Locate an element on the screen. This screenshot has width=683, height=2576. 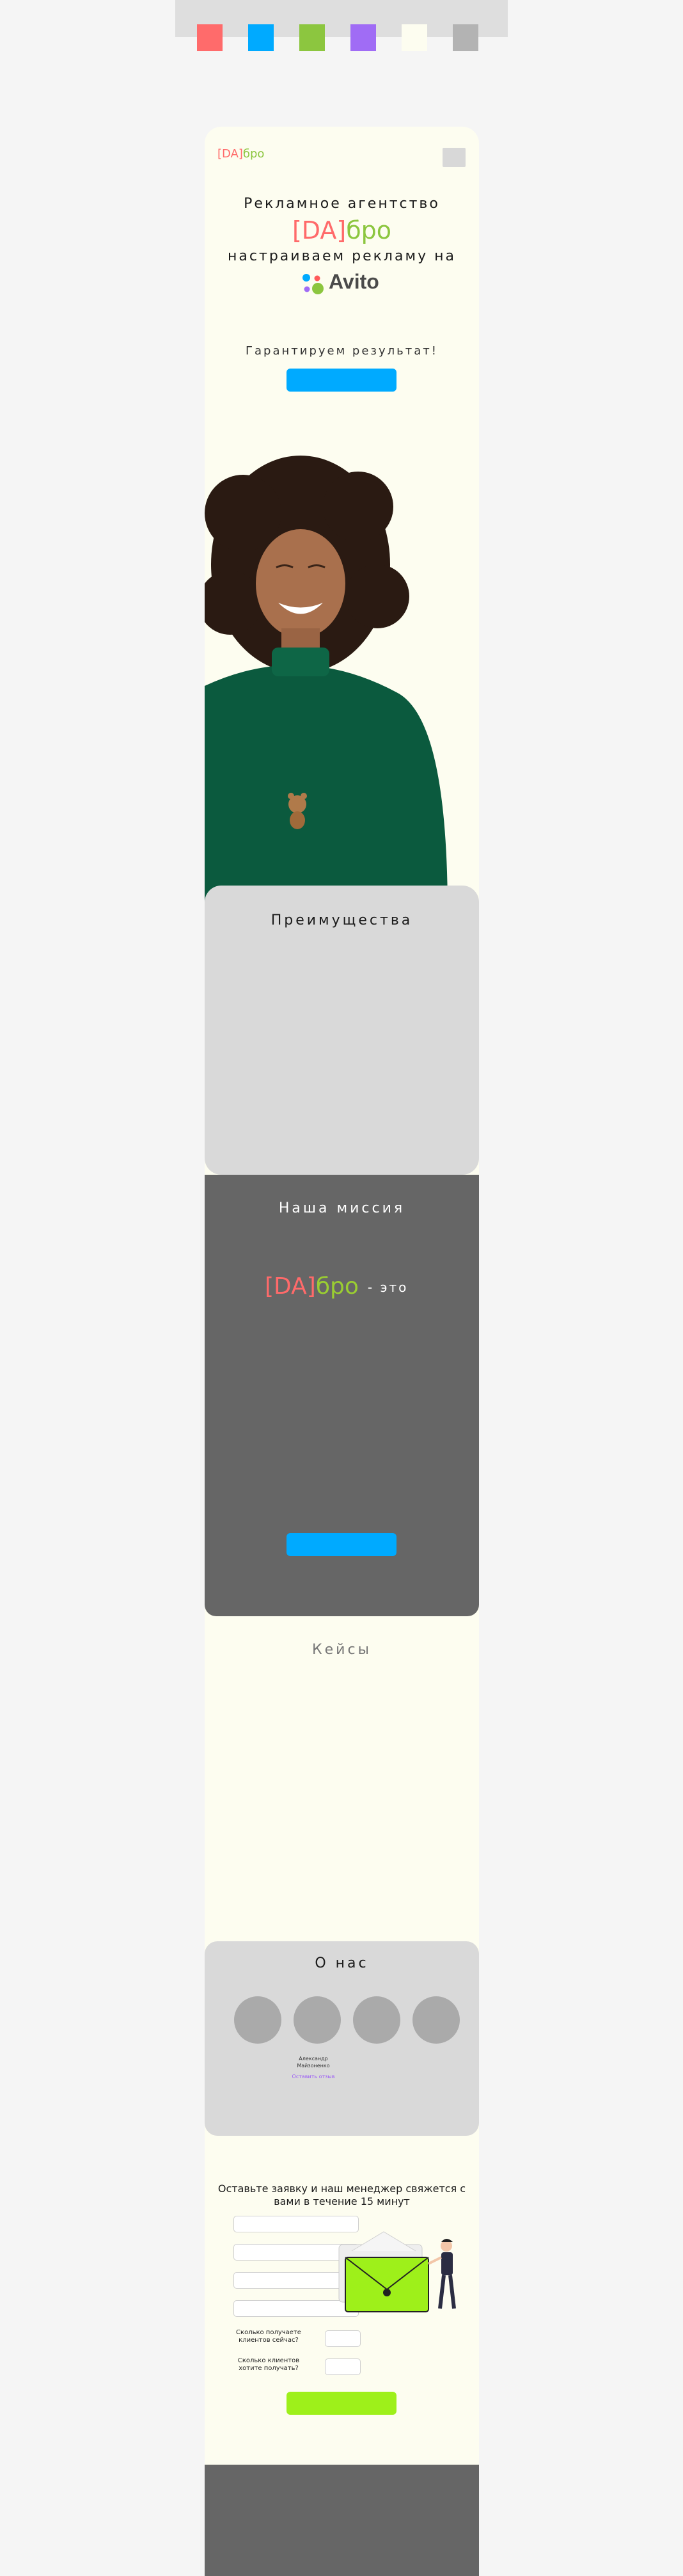
avito-logo: Avito is located at coordinates (364, 283).